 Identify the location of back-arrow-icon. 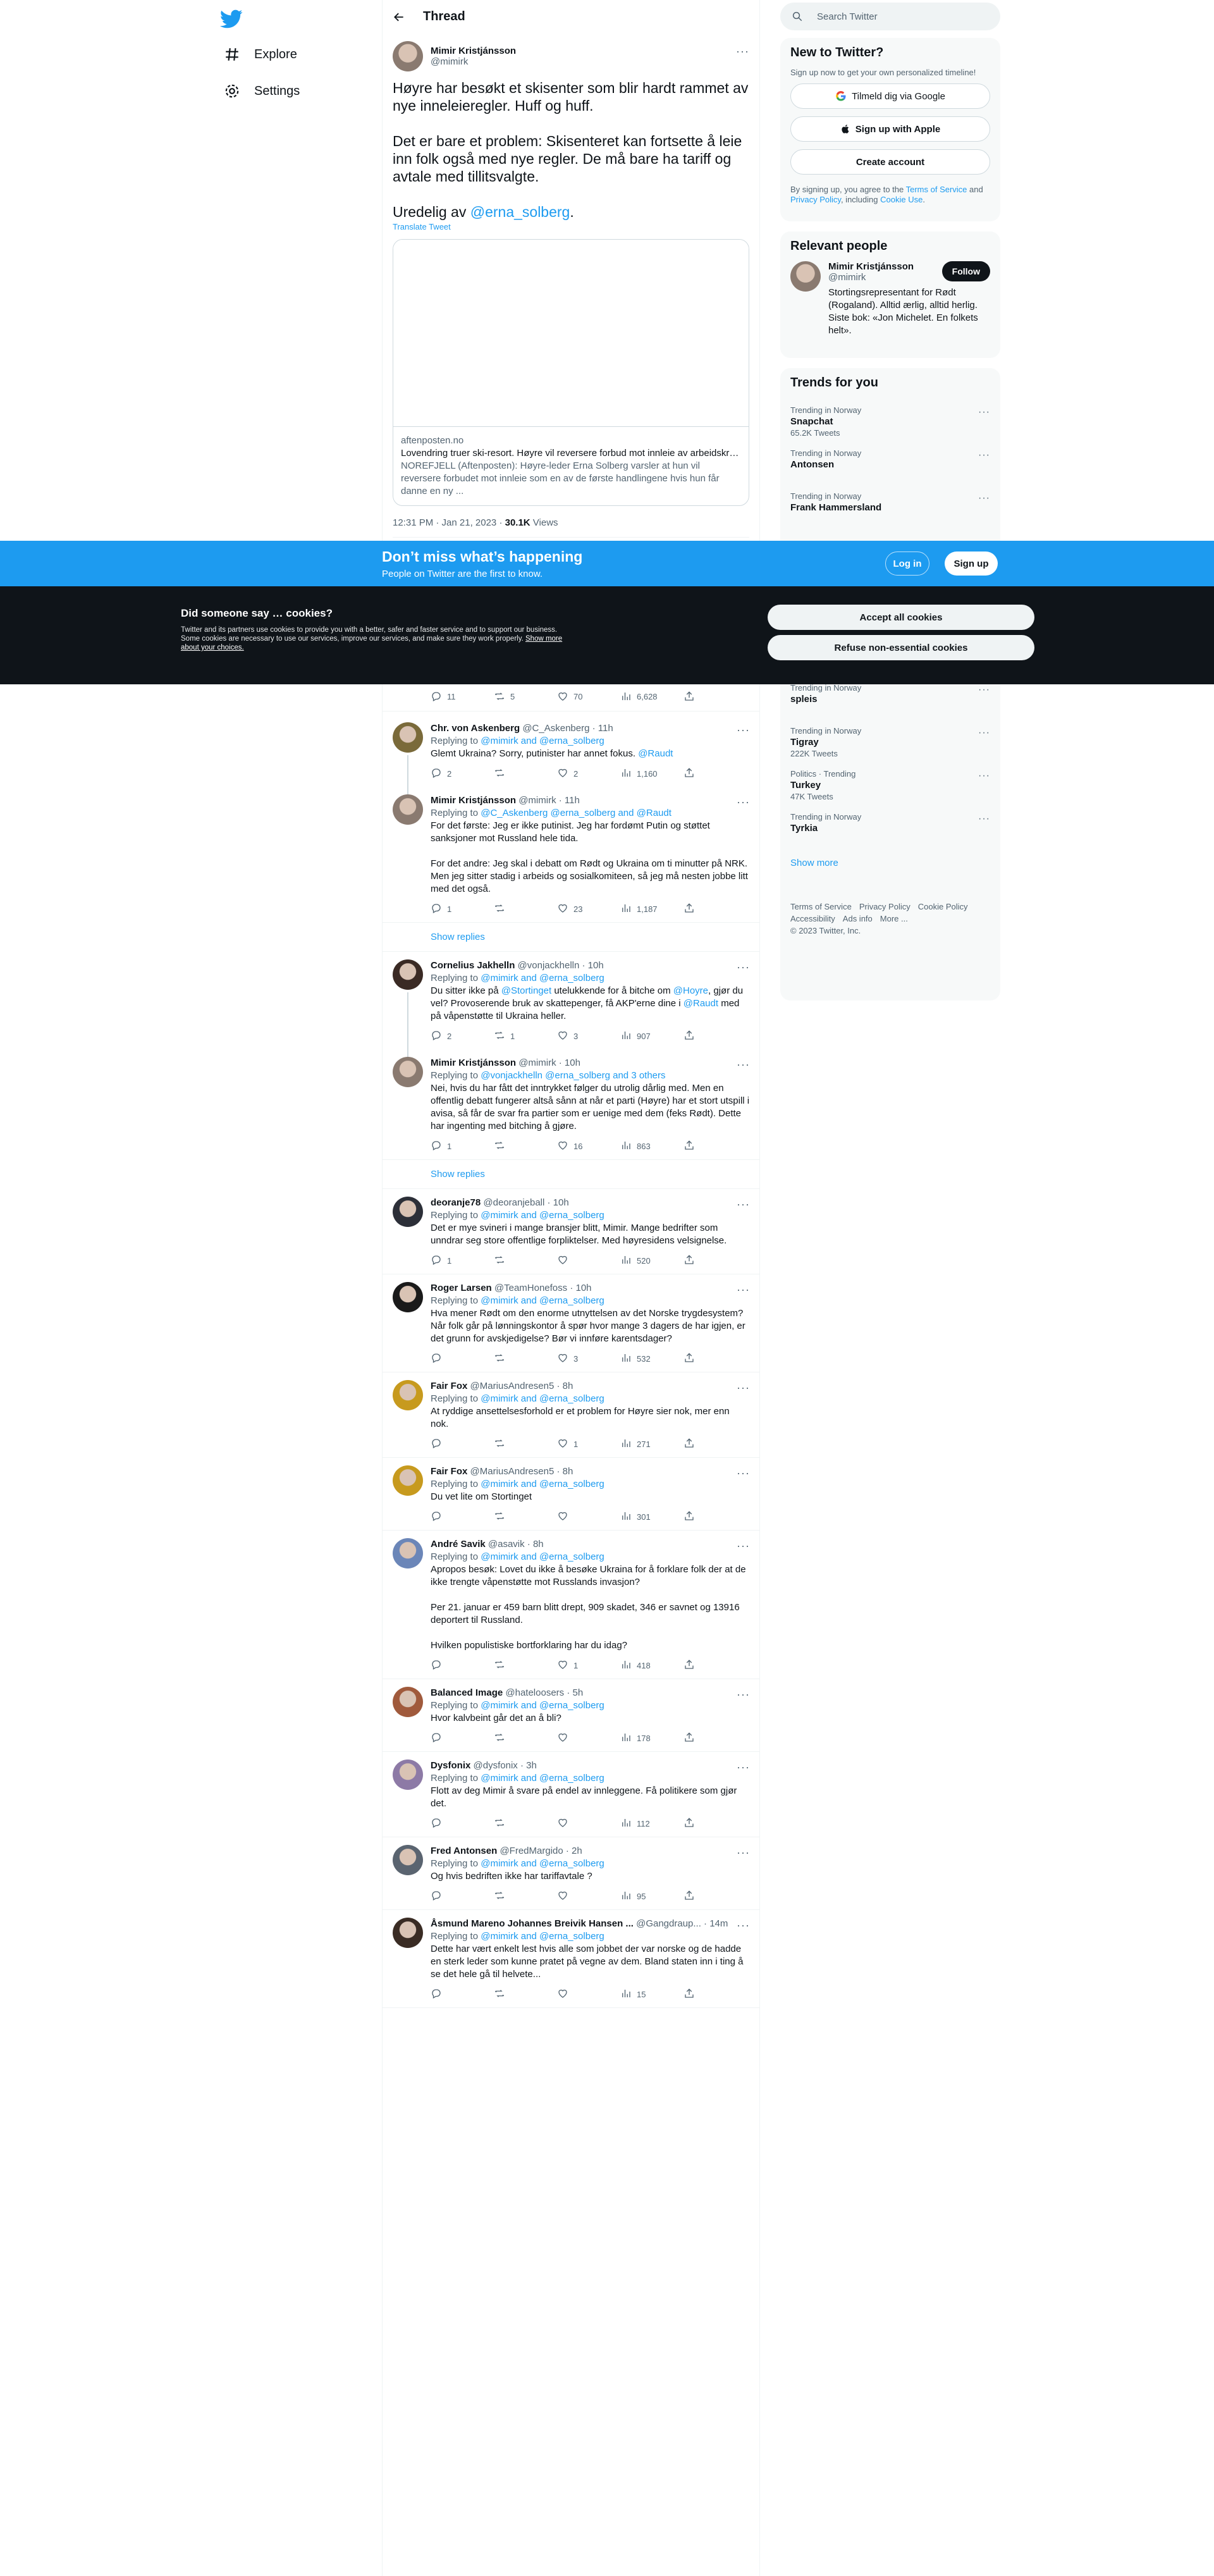
(399, 17).